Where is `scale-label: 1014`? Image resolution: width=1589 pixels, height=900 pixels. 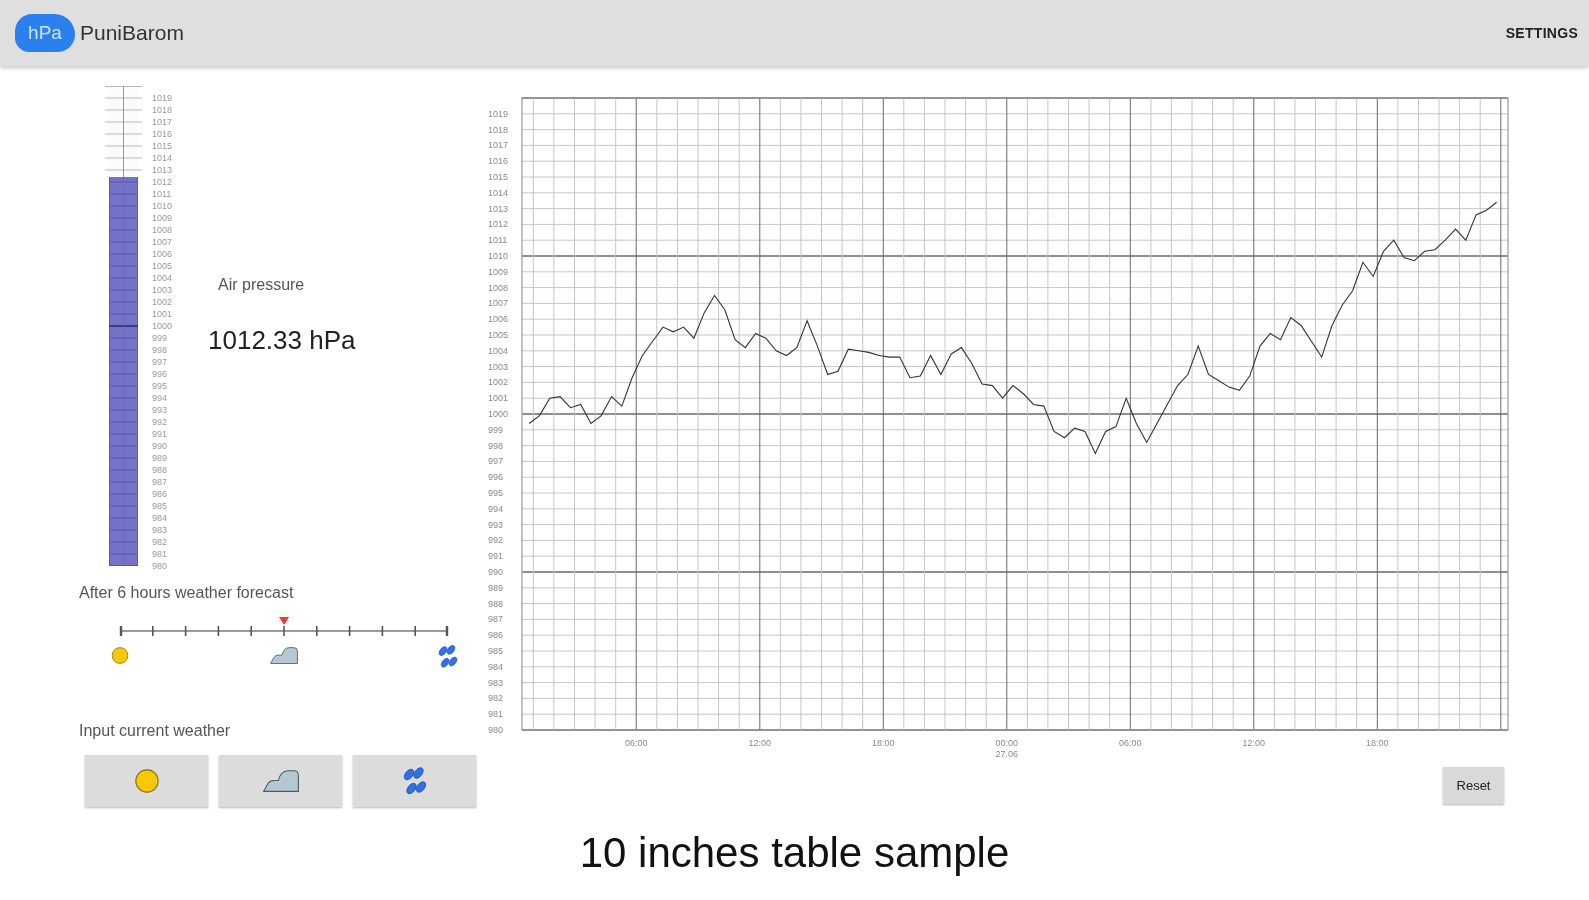
scale-label: 1014 is located at coordinates (162, 158).